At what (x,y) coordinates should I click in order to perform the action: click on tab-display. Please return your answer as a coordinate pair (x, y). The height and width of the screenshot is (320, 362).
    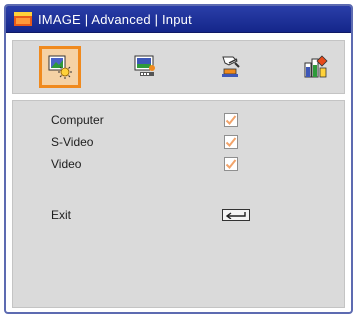
    Looking at the image, I should click on (145, 67).